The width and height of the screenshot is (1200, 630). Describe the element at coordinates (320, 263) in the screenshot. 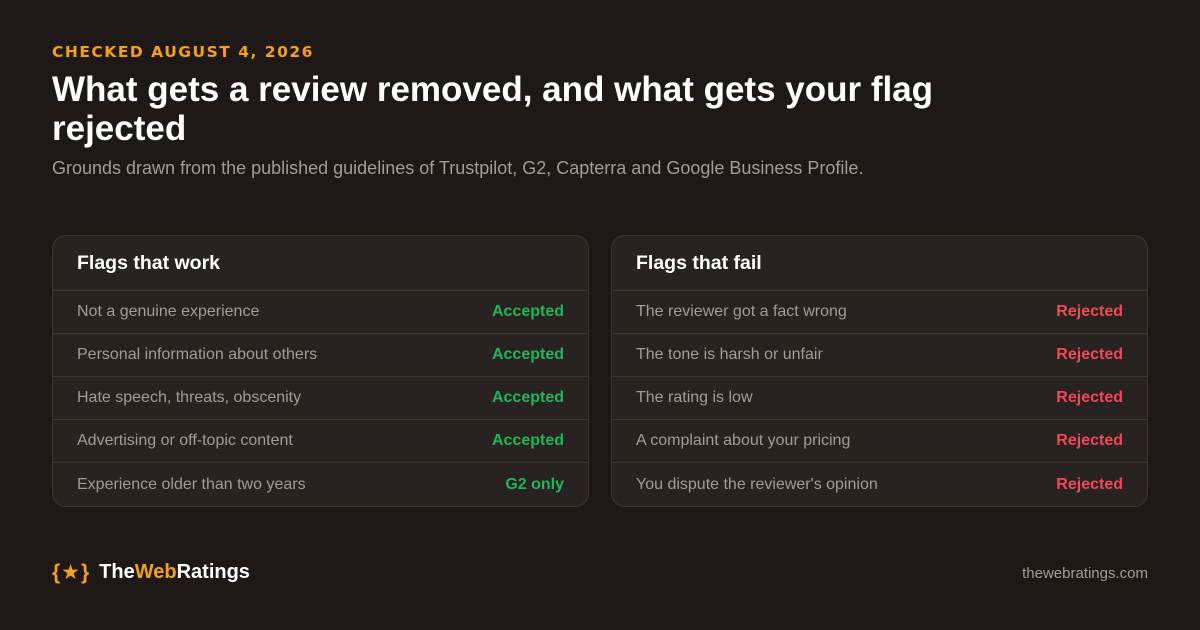

I see `card-title-work: Flags that work` at that location.